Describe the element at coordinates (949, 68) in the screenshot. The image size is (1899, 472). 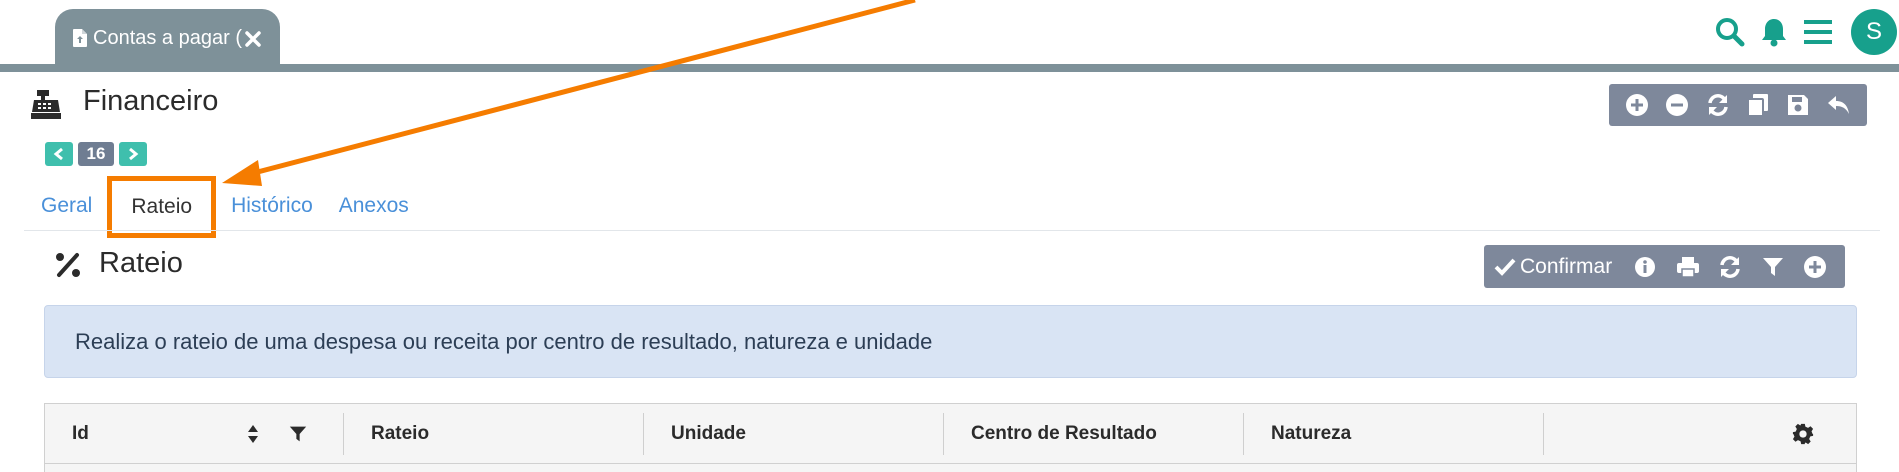
I see `topbar-divider` at that location.